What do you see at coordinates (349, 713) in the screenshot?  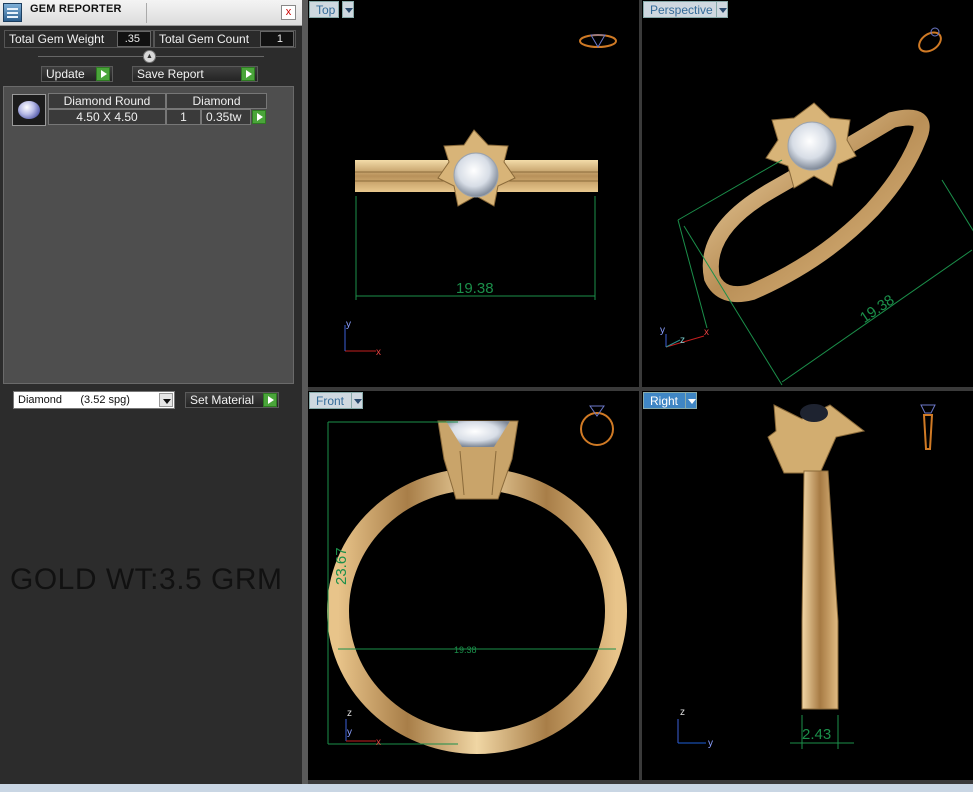 I see `front-axis-z: z` at bounding box center [349, 713].